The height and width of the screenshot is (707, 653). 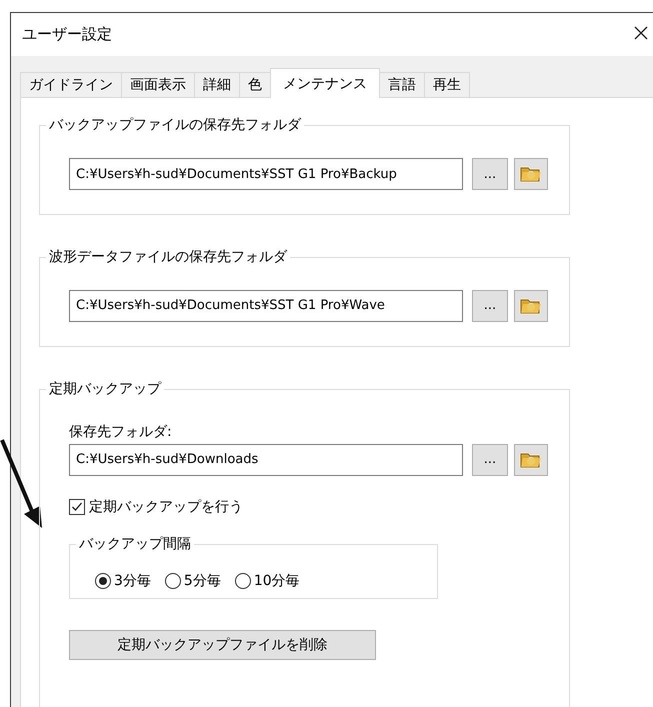 I want to click on check-mark-icon, so click(x=77, y=506).